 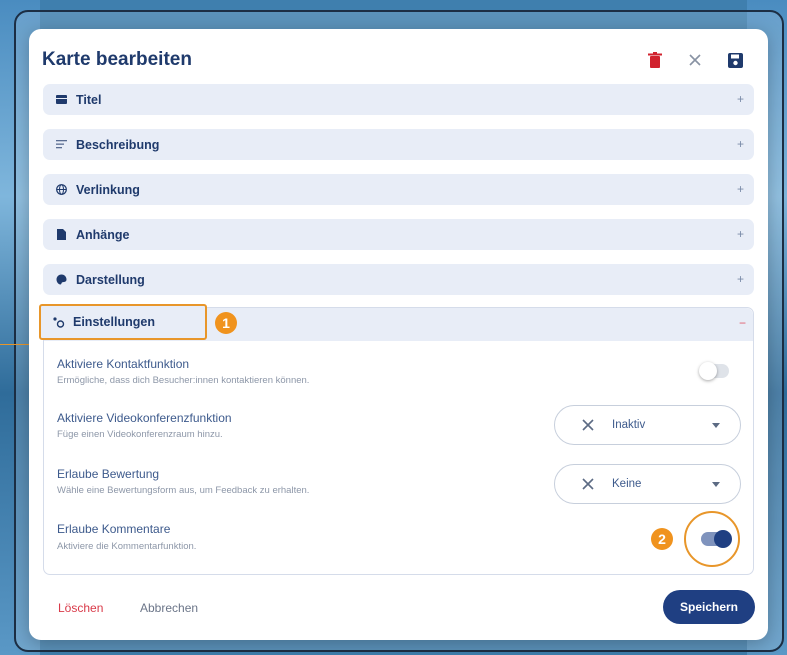 What do you see at coordinates (103, 234) in the screenshot?
I see `section-label: Anhänge` at bounding box center [103, 234].